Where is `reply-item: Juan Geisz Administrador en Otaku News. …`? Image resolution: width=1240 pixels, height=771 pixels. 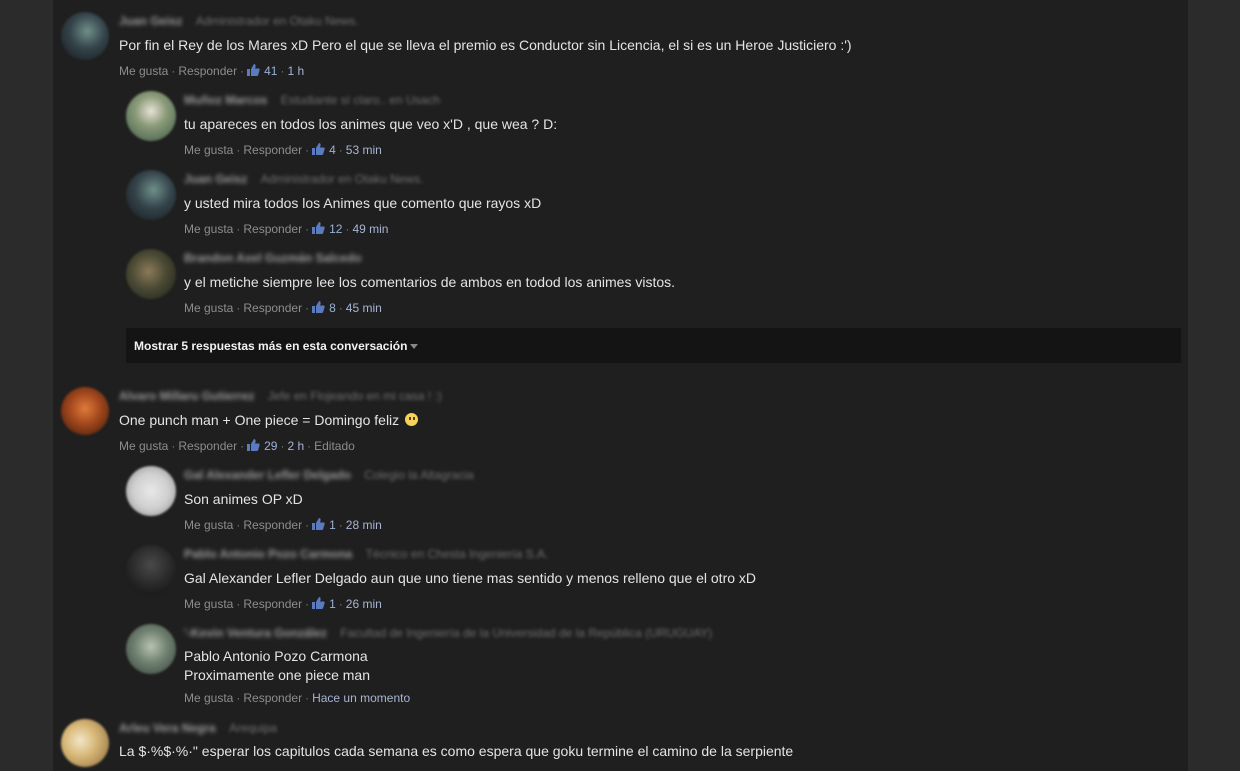 reply-item: Juan Geisz Administrador en Otaku News. … is located at coordinates (651, 205).